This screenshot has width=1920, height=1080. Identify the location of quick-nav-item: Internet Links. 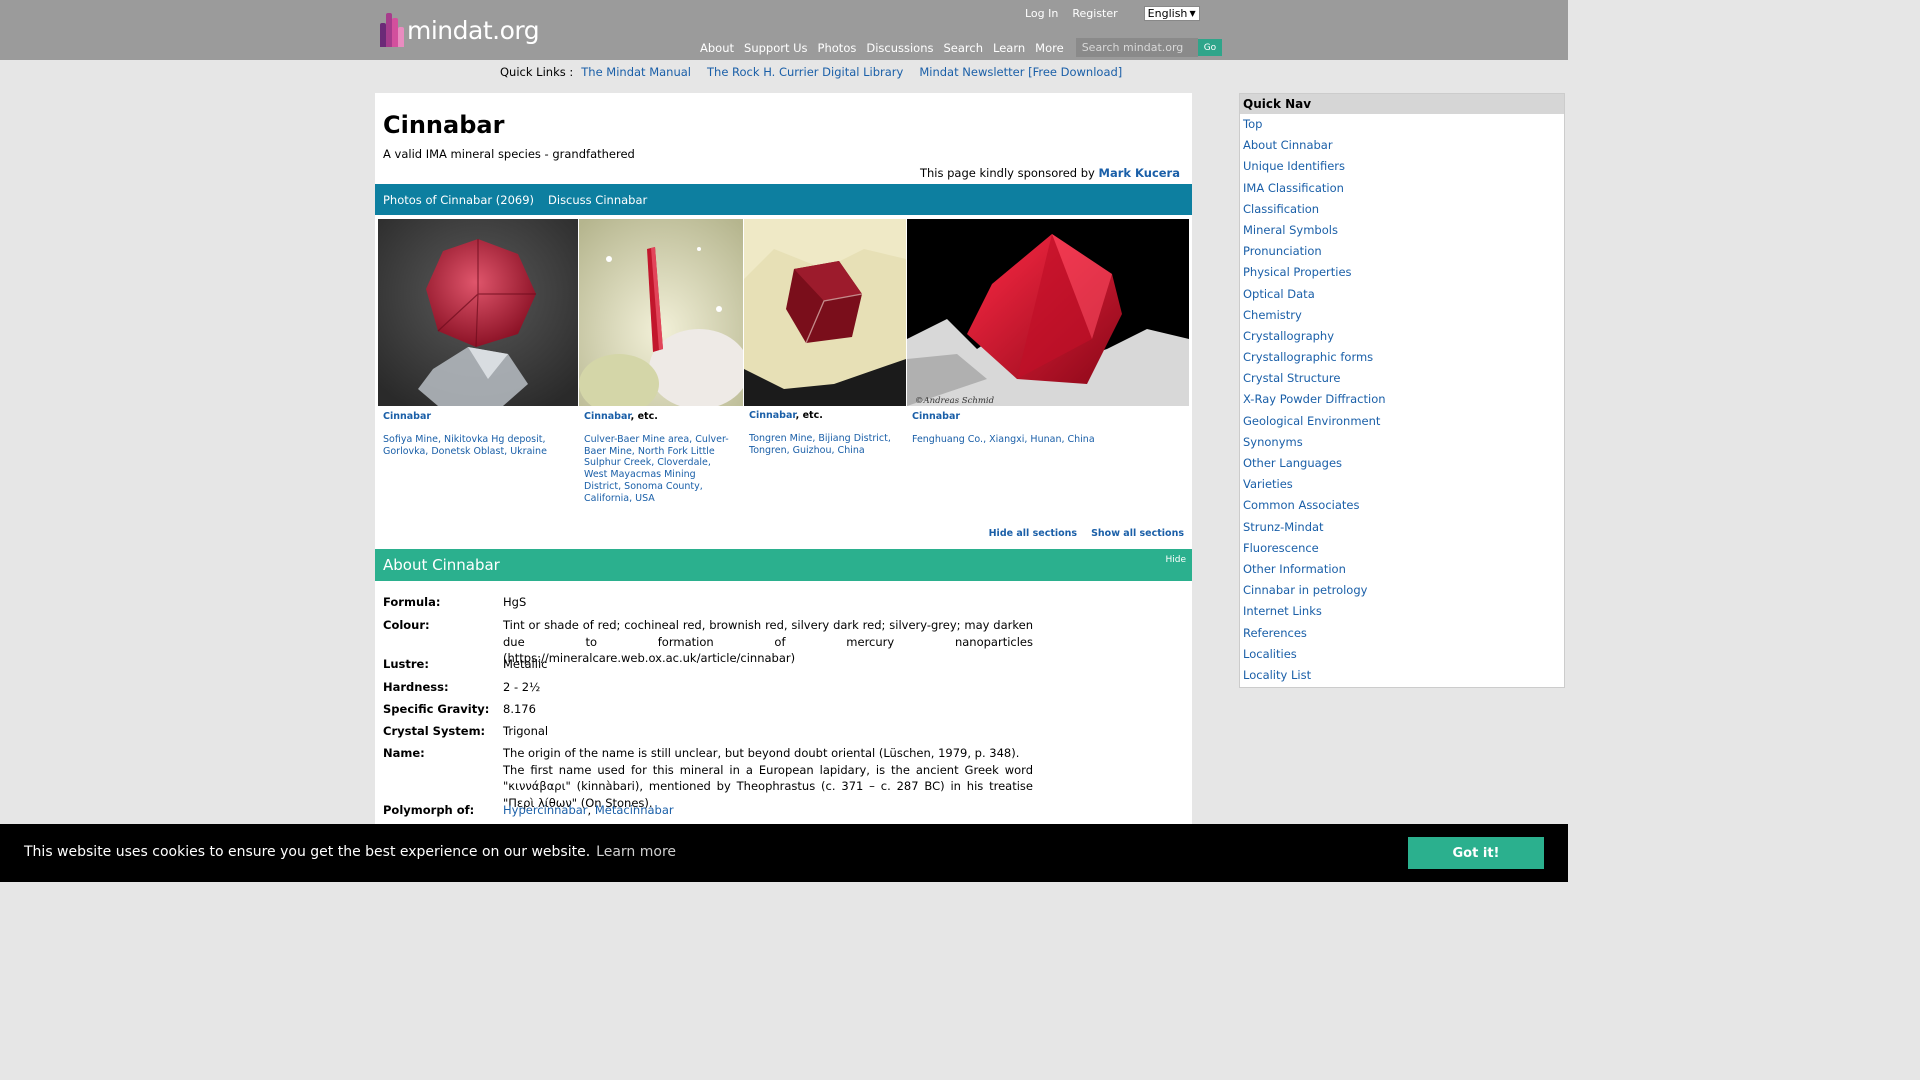
(1402, 611).